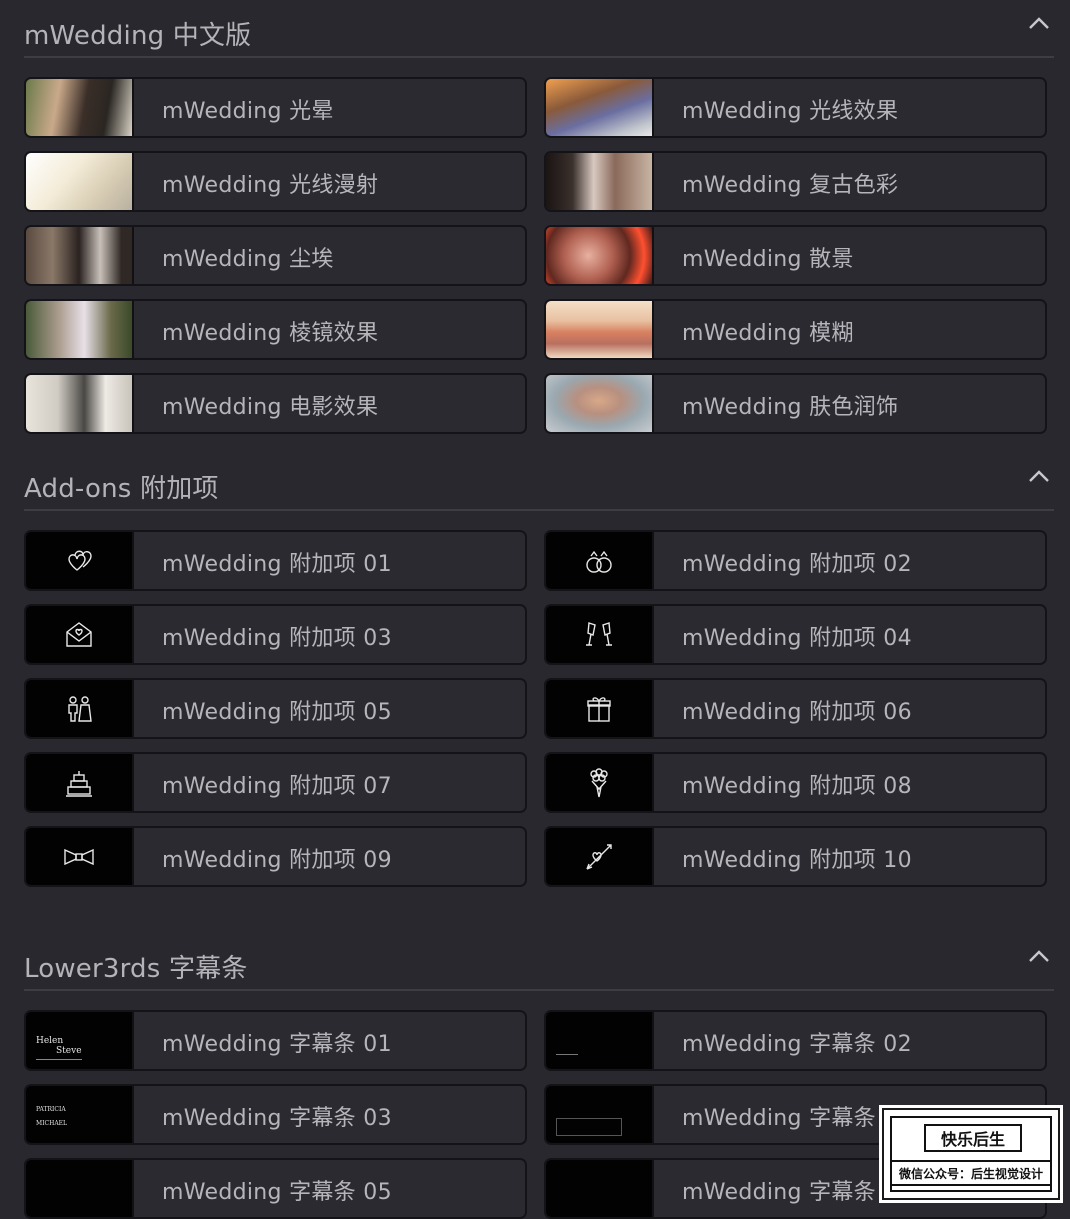 Image resolution: width=1070 pixels, height=1219 pixels. Describe the element at coordinates (768, 259) in the screenshot. I see `preset-label: mWedding 散景` at that location.